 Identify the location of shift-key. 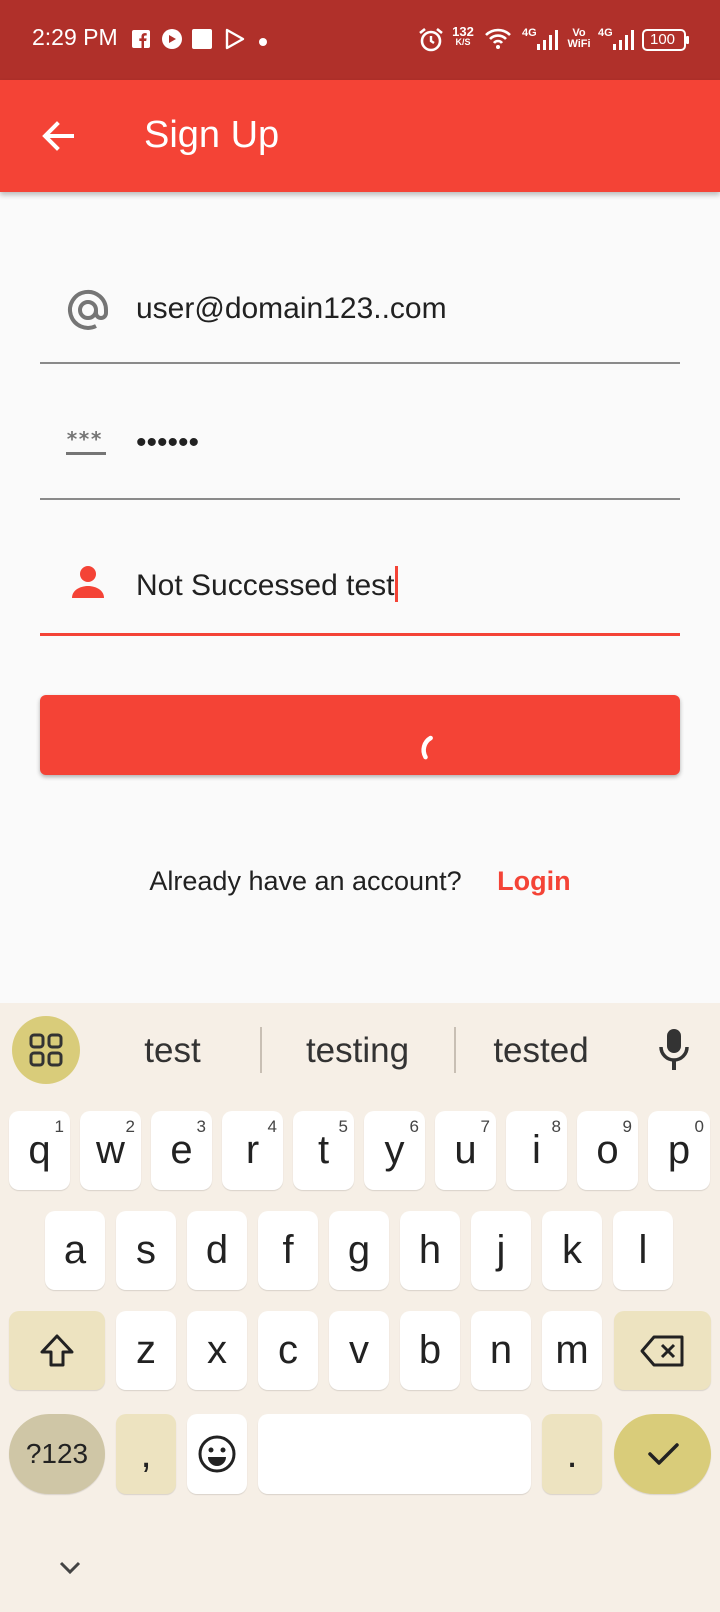
(57, 1350).